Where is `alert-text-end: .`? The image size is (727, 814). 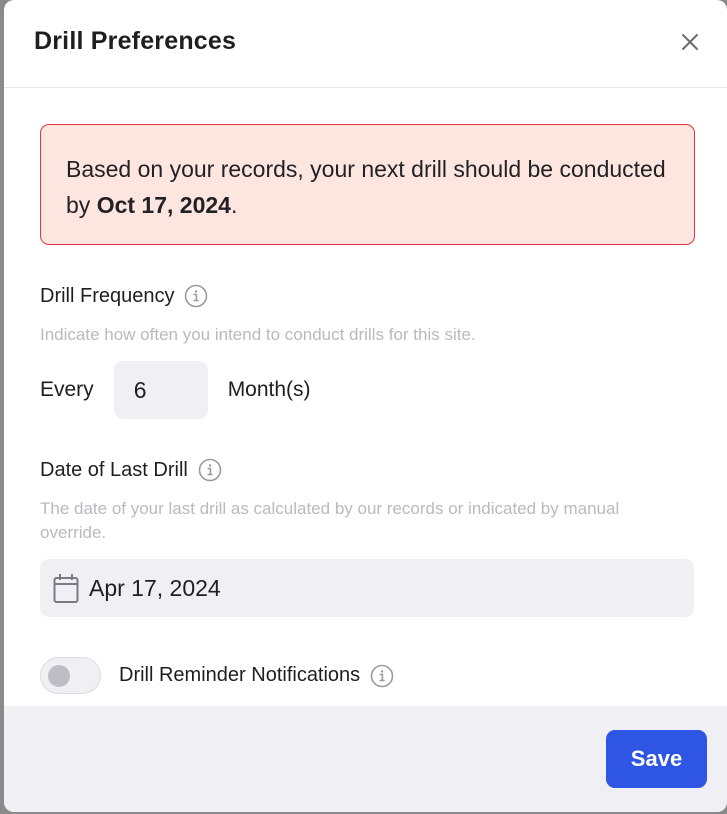
alert-text-end: . is located at coordinates (234, 205).